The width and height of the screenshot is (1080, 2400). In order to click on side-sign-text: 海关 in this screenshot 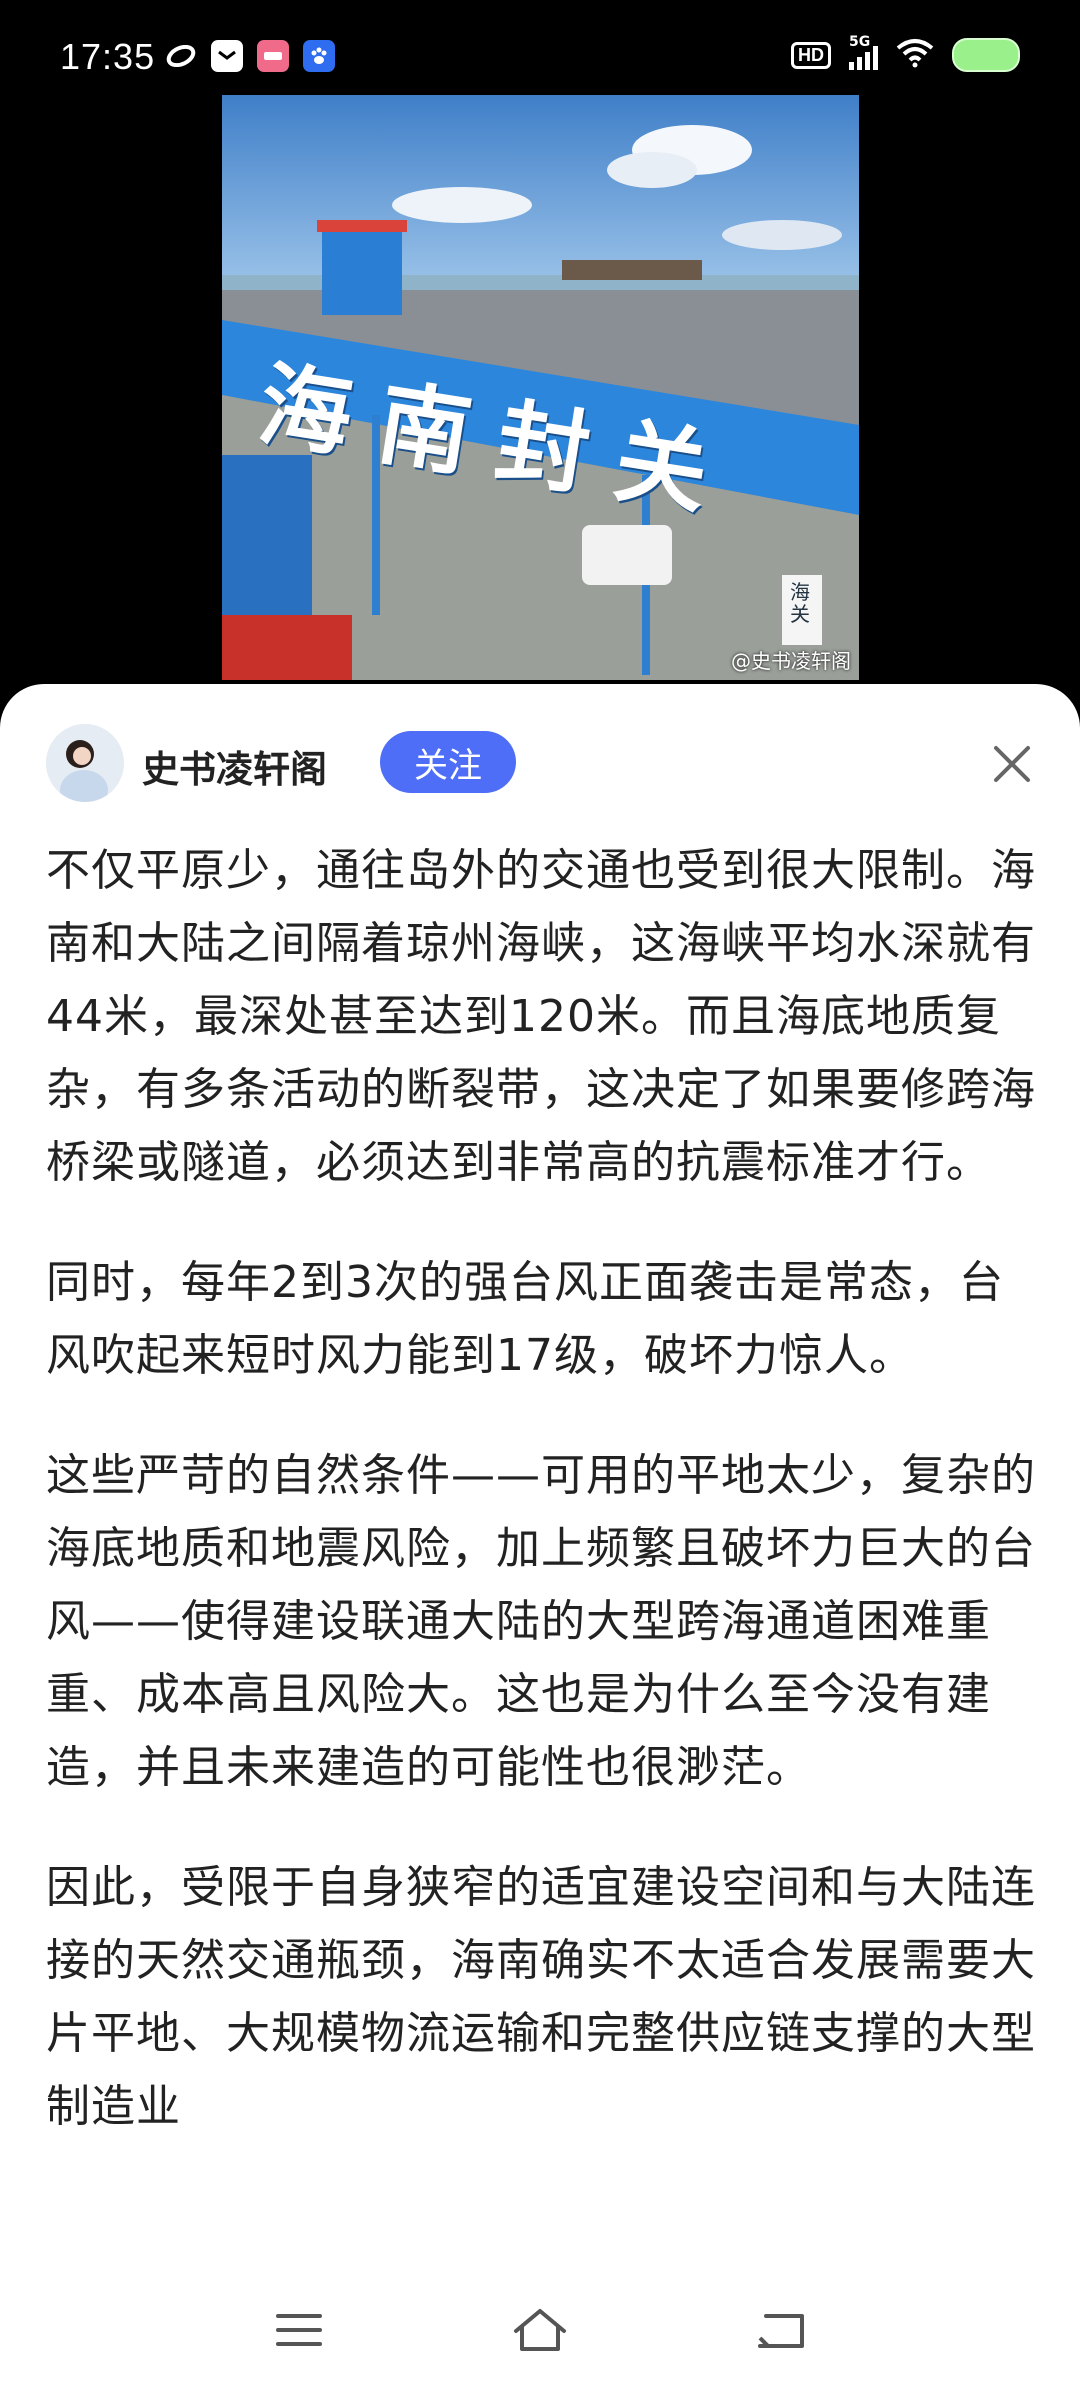, I will do `click(800, 603)`.